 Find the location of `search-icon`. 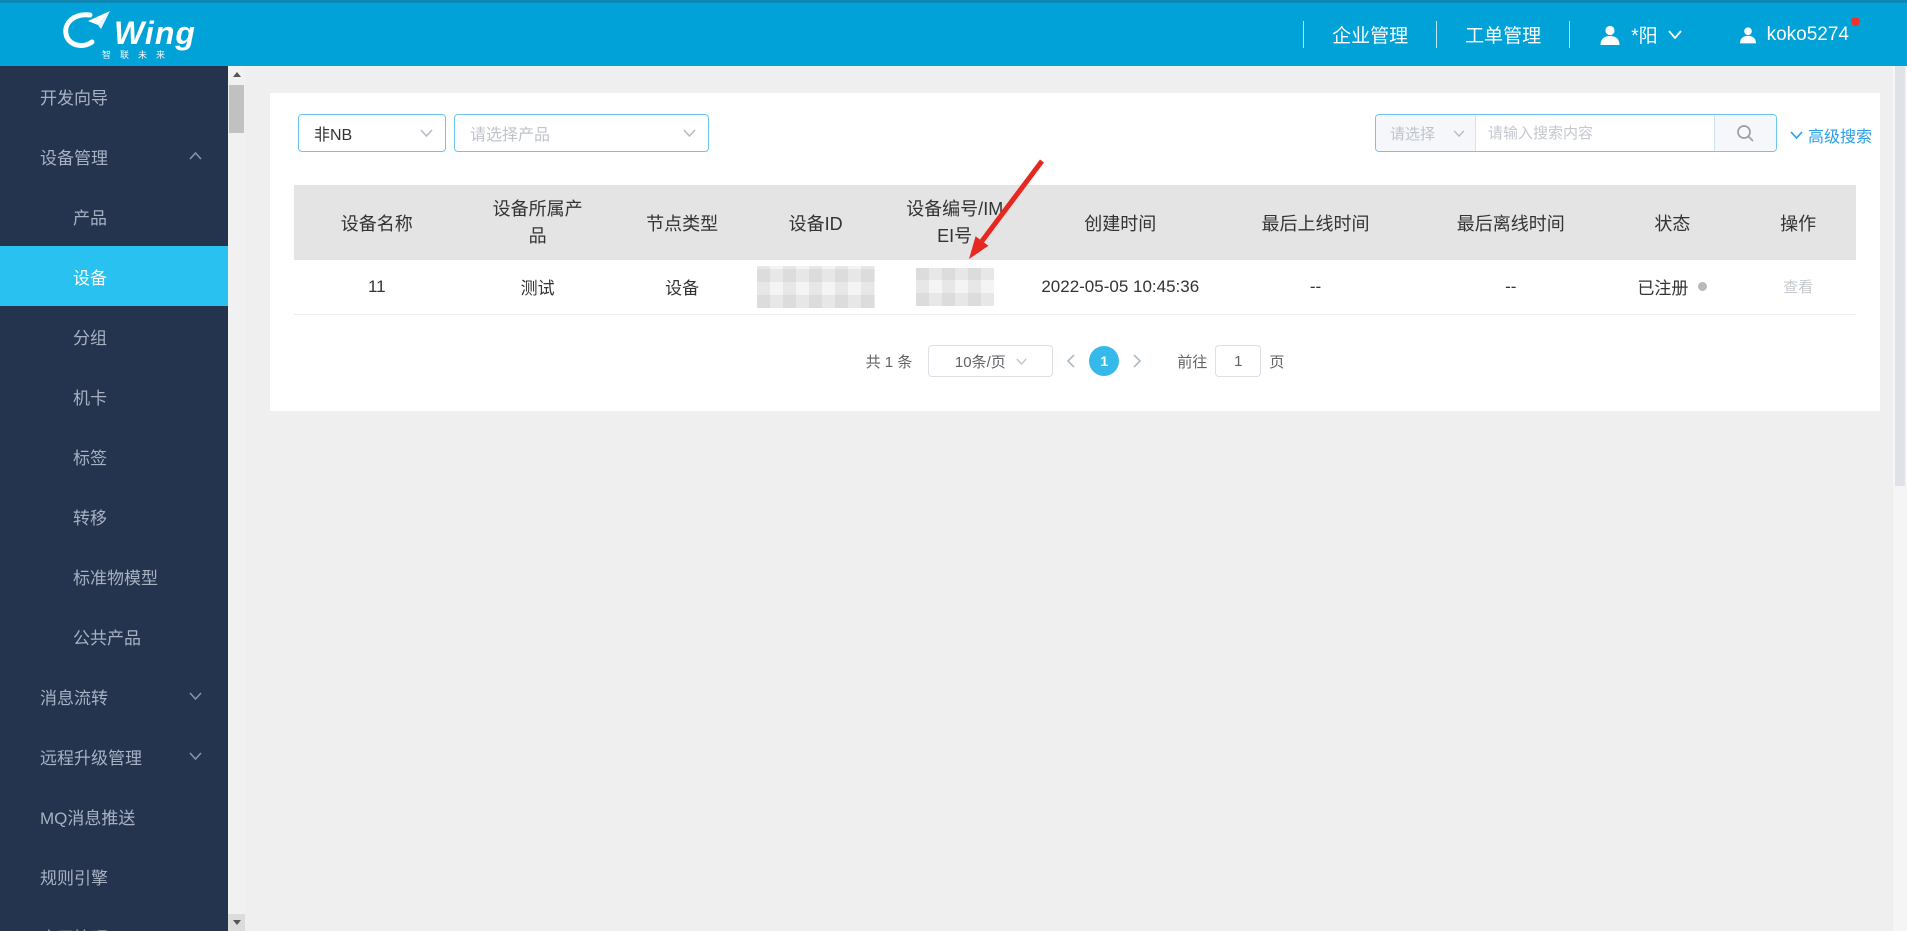

search-icon is located at coordinates (1745, 133).